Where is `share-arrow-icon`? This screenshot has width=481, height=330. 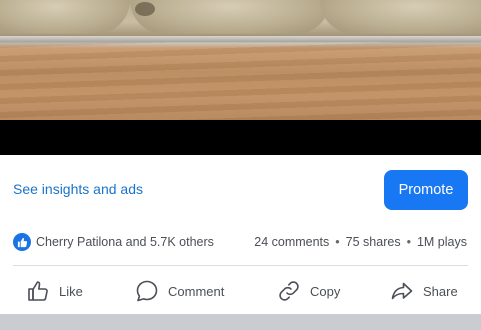
share-arrow-icon is located at coordinates (402, 291).